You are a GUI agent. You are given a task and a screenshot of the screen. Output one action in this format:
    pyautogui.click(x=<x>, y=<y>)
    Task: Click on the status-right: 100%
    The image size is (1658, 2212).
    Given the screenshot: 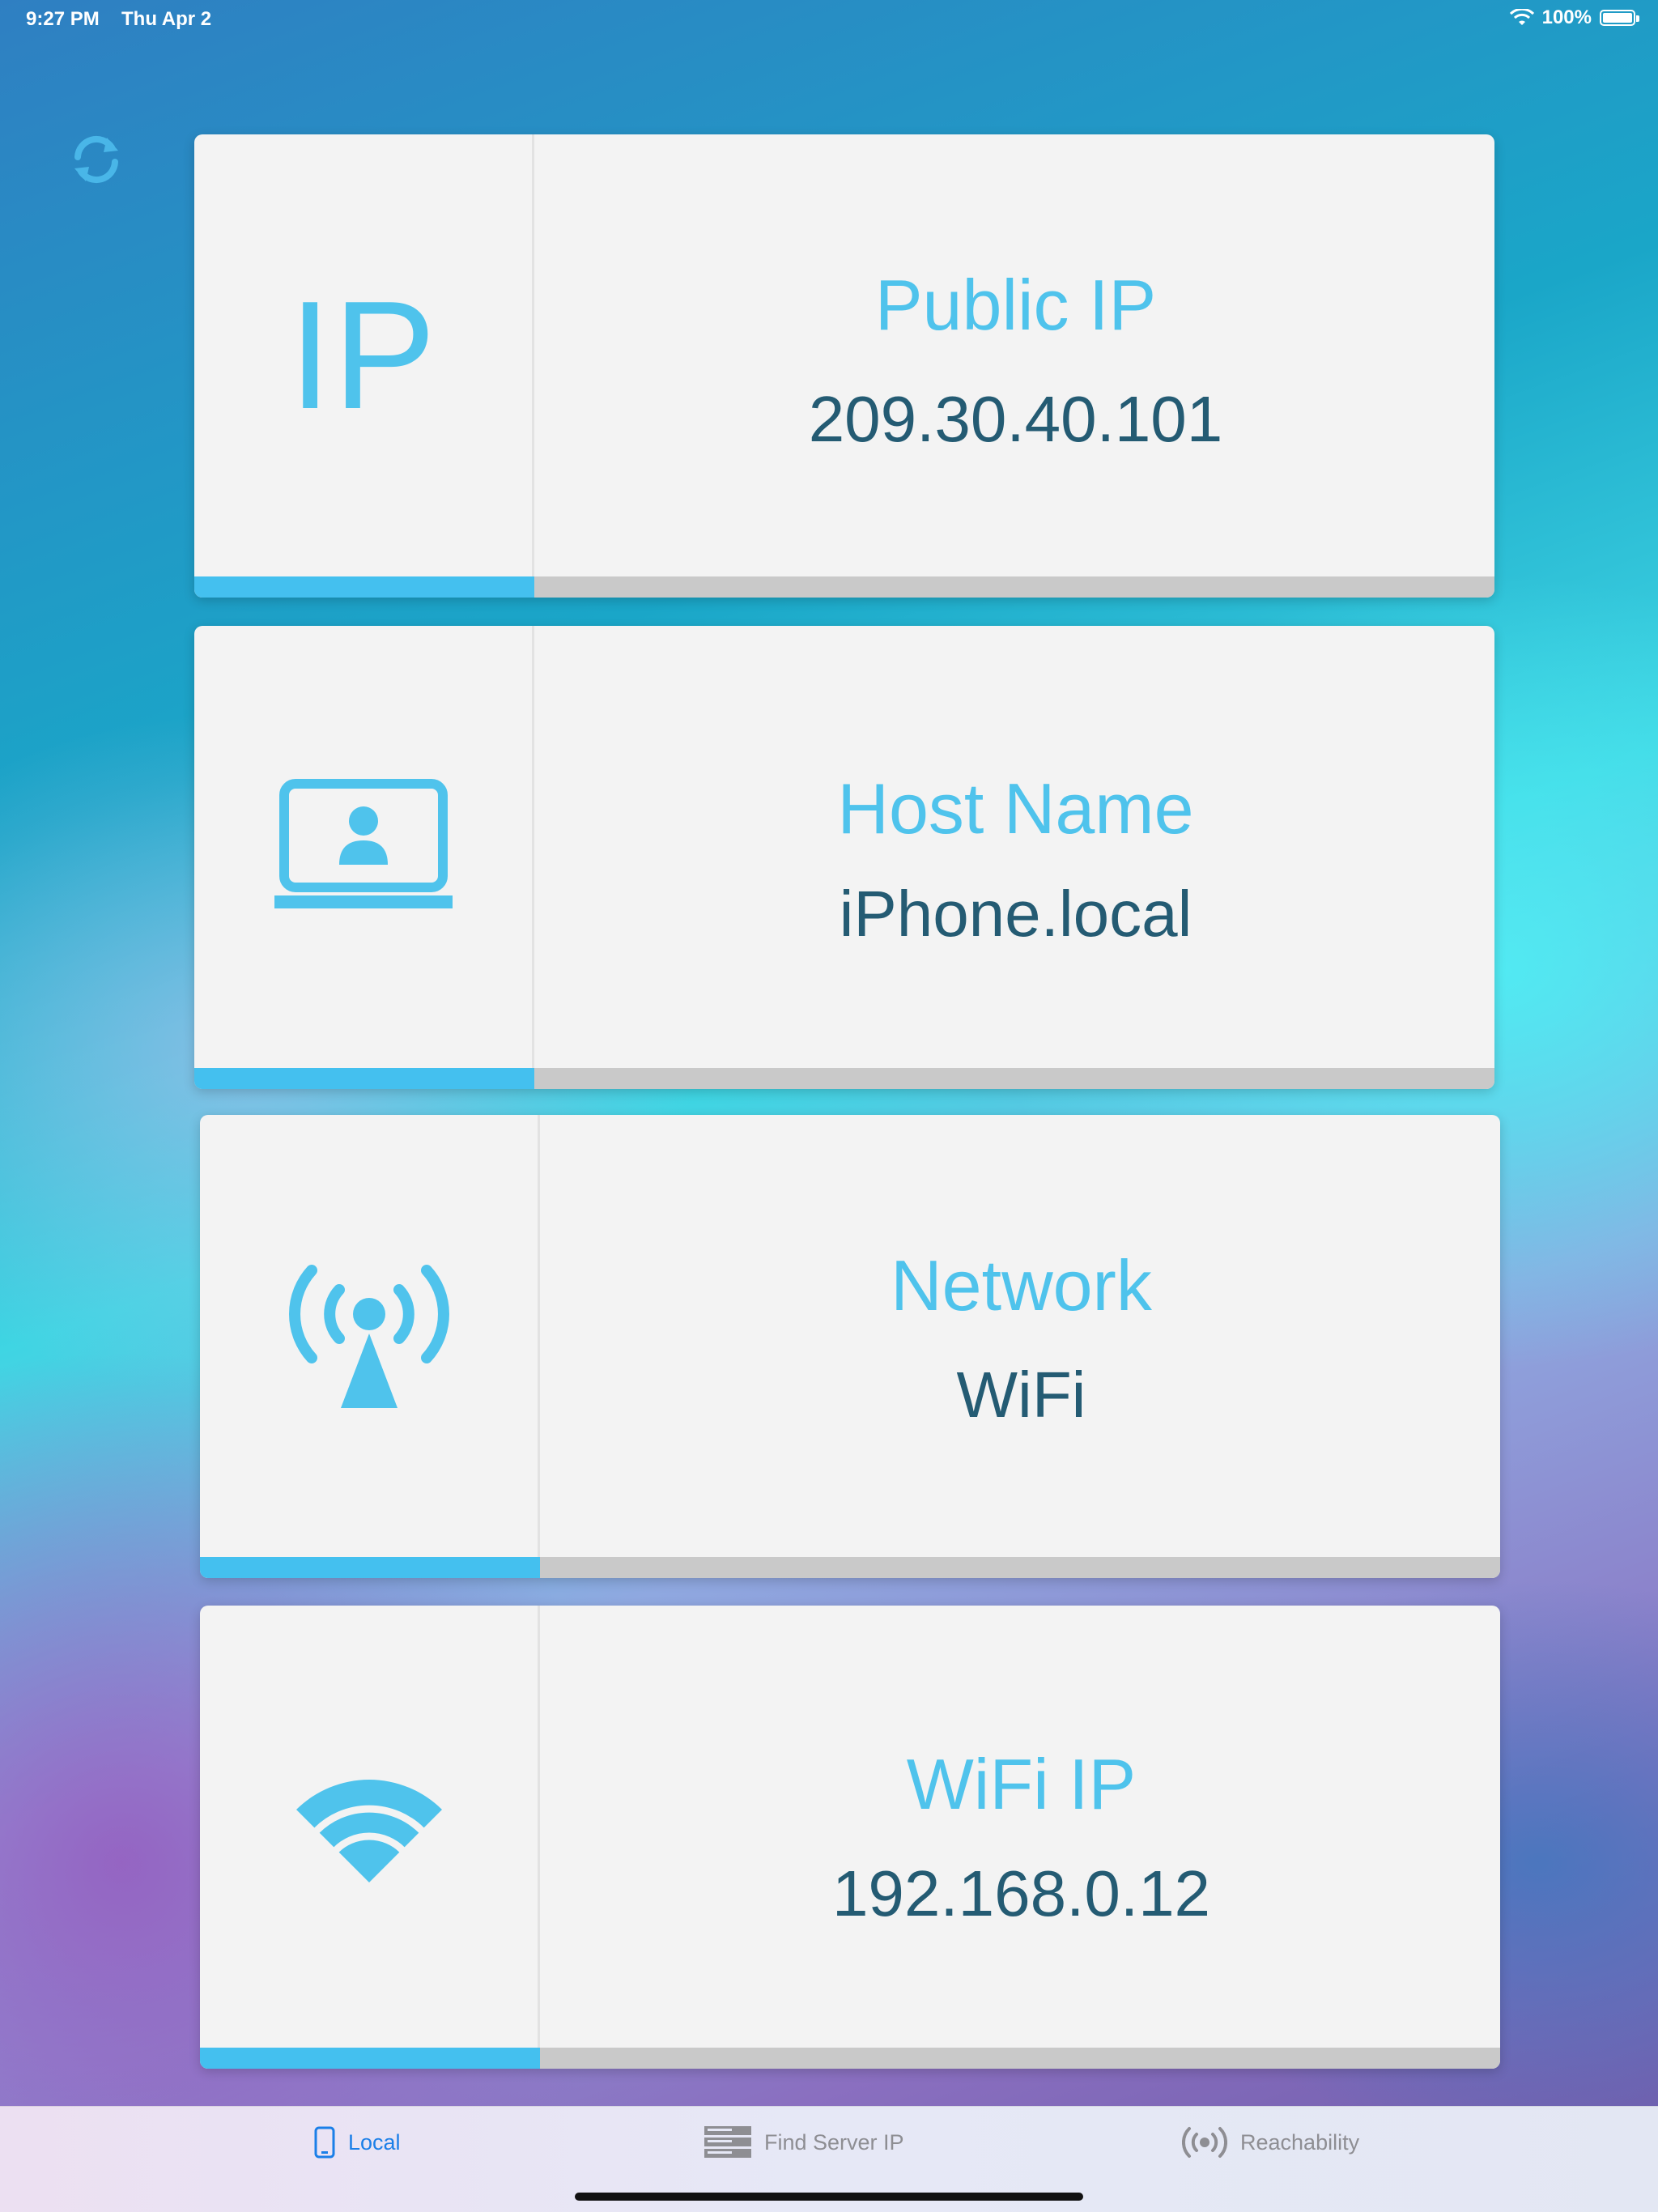 What is the action you would take?
    pyautogui.click(x=1574, y=18)
    